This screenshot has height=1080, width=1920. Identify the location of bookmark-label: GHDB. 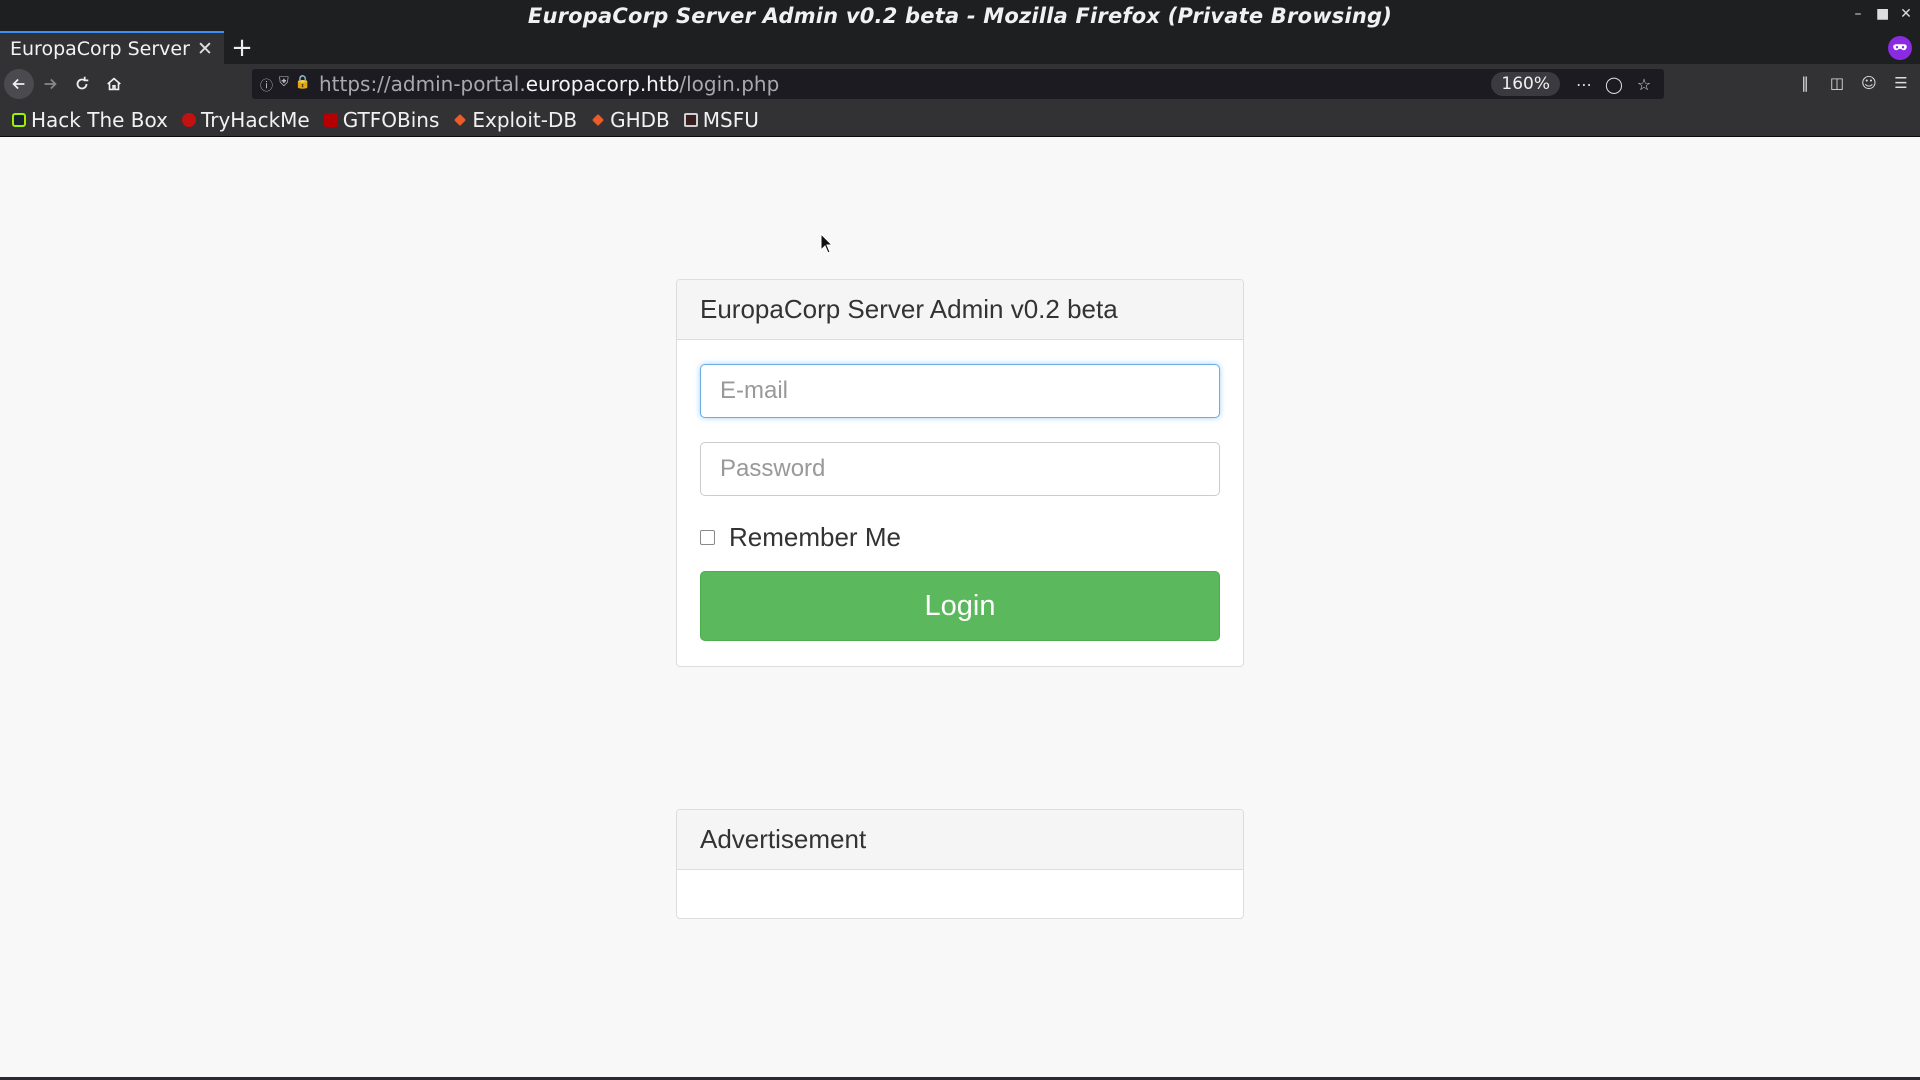
(640, 120).